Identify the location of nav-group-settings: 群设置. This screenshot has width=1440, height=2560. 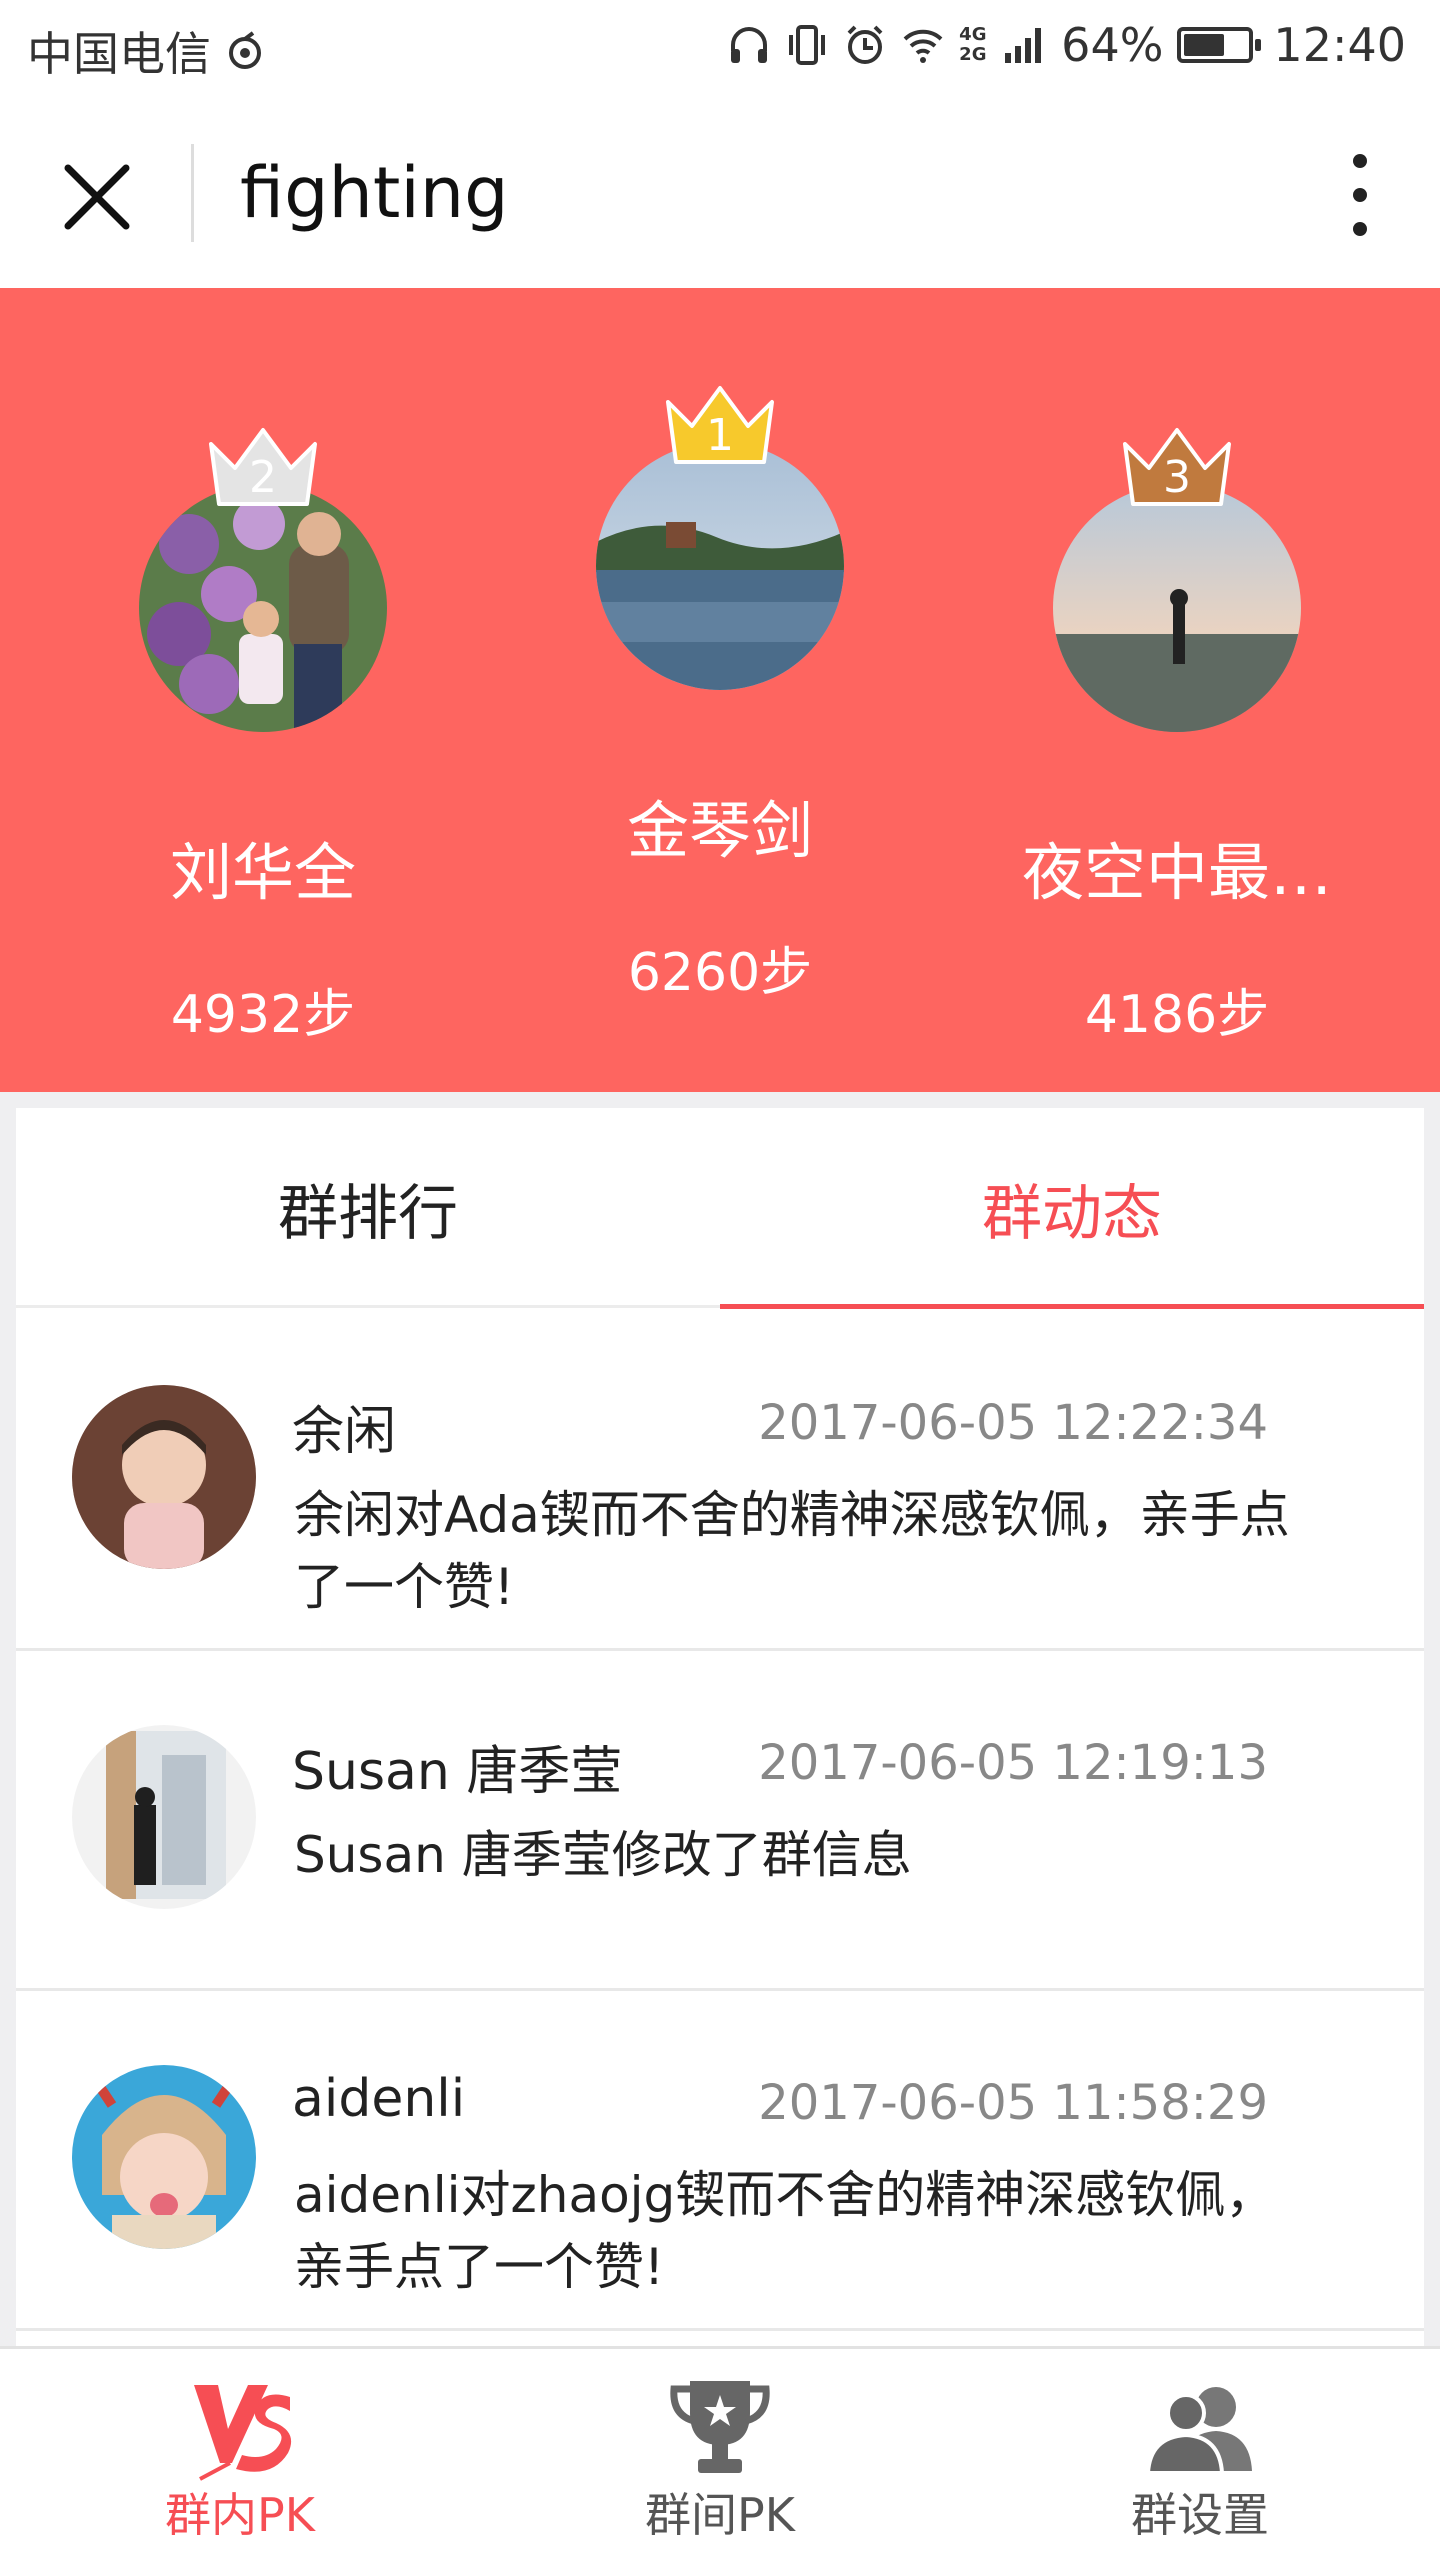
(1200, 2454).